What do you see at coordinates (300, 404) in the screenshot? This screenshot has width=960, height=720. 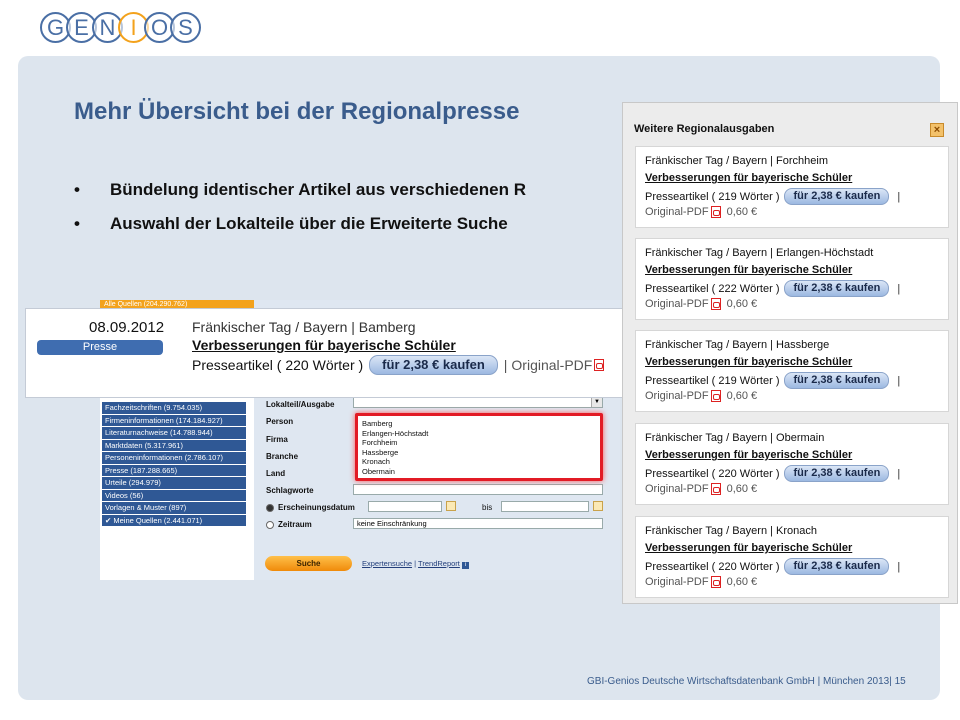 I see `field-label-lokalteil: Lokalteil/Ausgabe` at bounding box center [300, 404].